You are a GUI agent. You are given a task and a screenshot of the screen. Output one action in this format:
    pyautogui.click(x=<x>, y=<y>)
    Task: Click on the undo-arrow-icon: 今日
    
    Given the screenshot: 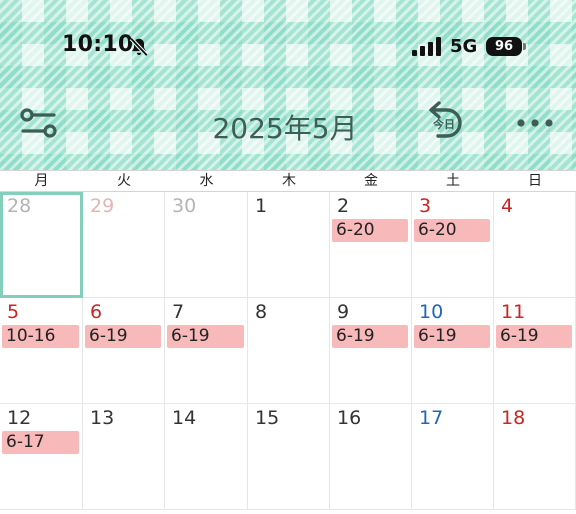 What is the action you would take?
    pyautogui.click(x=445, y=119)
    